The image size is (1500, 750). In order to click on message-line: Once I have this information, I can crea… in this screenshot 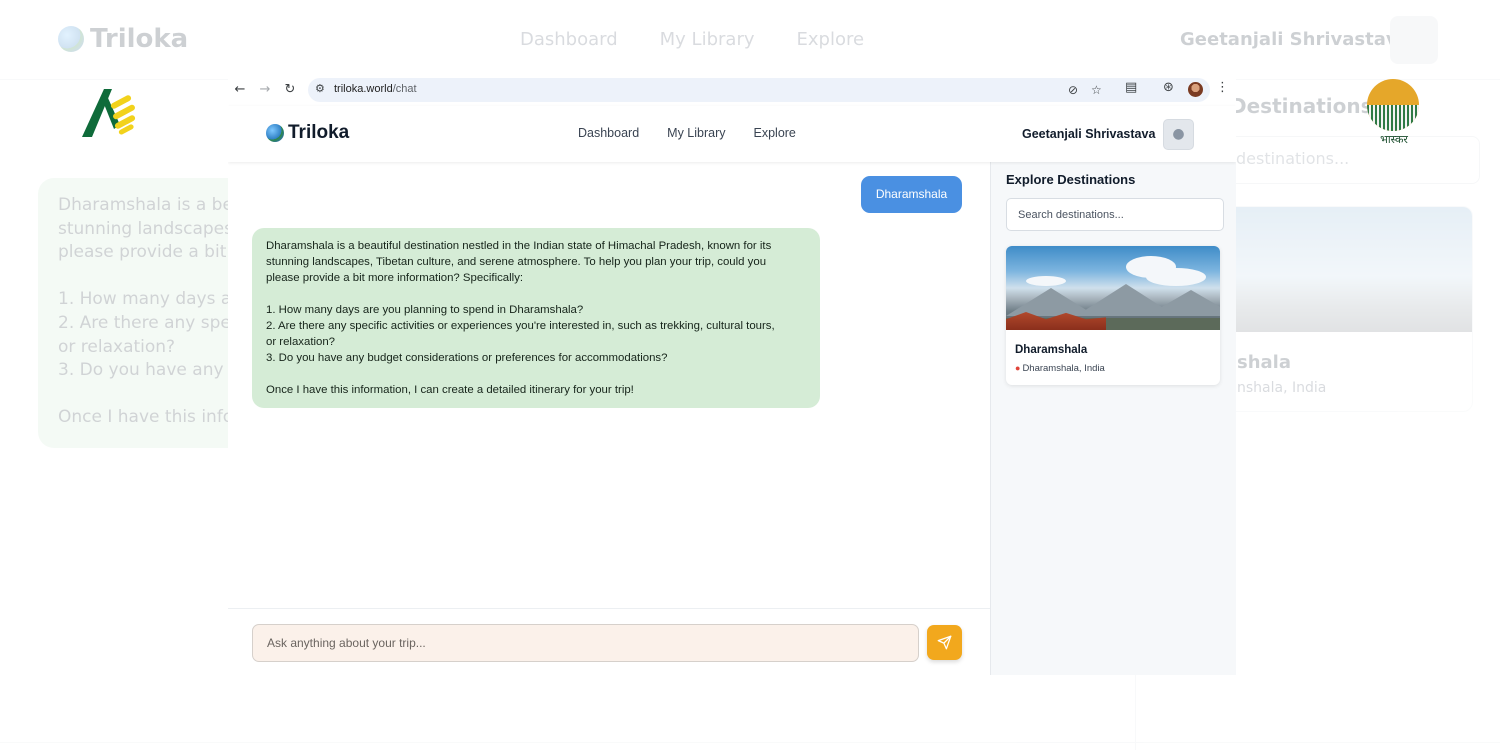, I will do `click(450, 390)`.